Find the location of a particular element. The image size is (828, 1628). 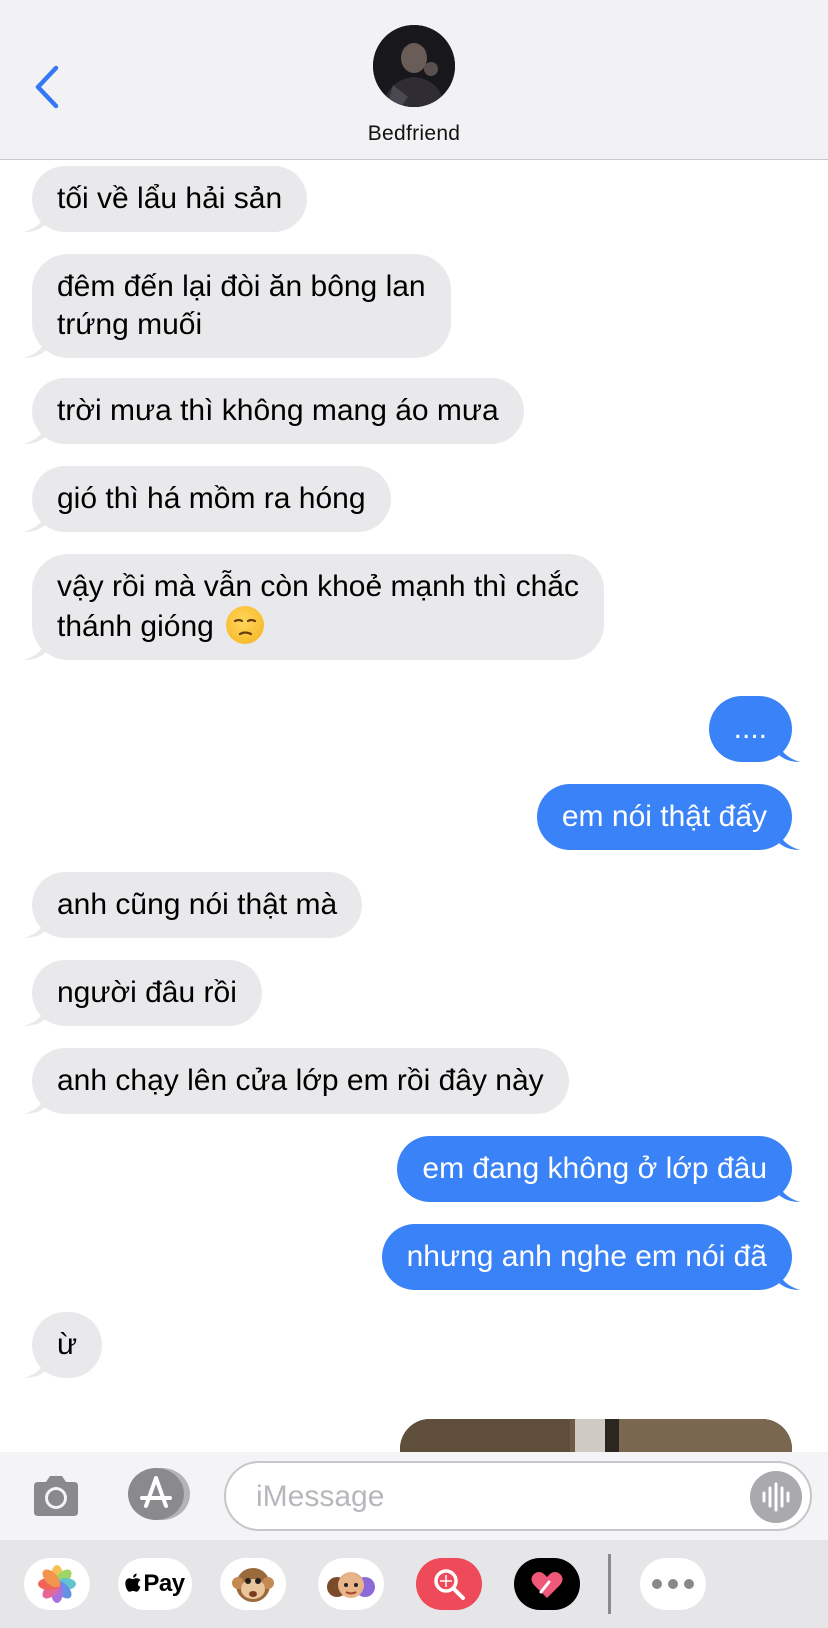

back-chevron-icon is located at coordinates (50, 87).